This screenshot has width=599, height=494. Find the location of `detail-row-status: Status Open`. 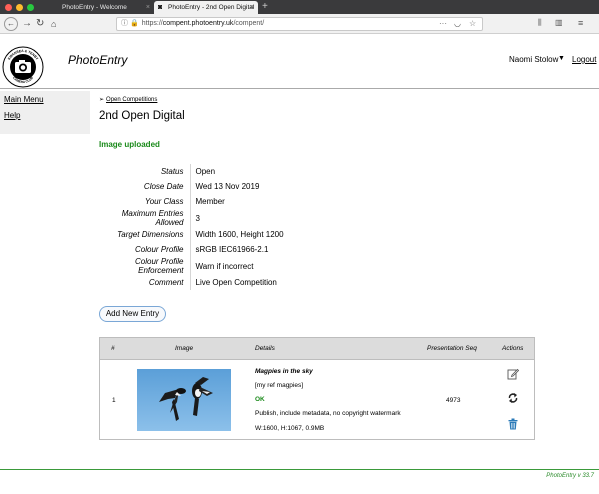

detail-row-status: Status Open is located at coordinates (191, 171).